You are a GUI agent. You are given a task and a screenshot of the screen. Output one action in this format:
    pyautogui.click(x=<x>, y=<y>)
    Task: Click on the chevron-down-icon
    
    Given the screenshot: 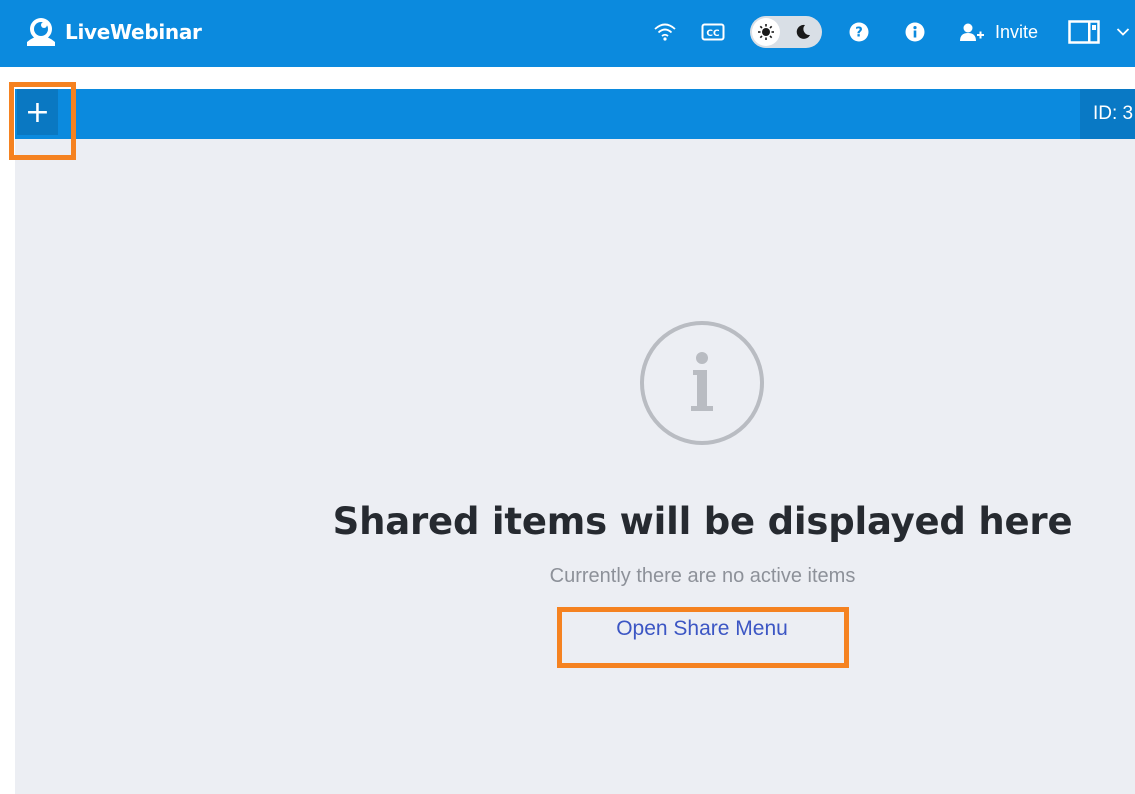 What is the action you would take?
    pyautogui.click(x=1123, y=32)
    